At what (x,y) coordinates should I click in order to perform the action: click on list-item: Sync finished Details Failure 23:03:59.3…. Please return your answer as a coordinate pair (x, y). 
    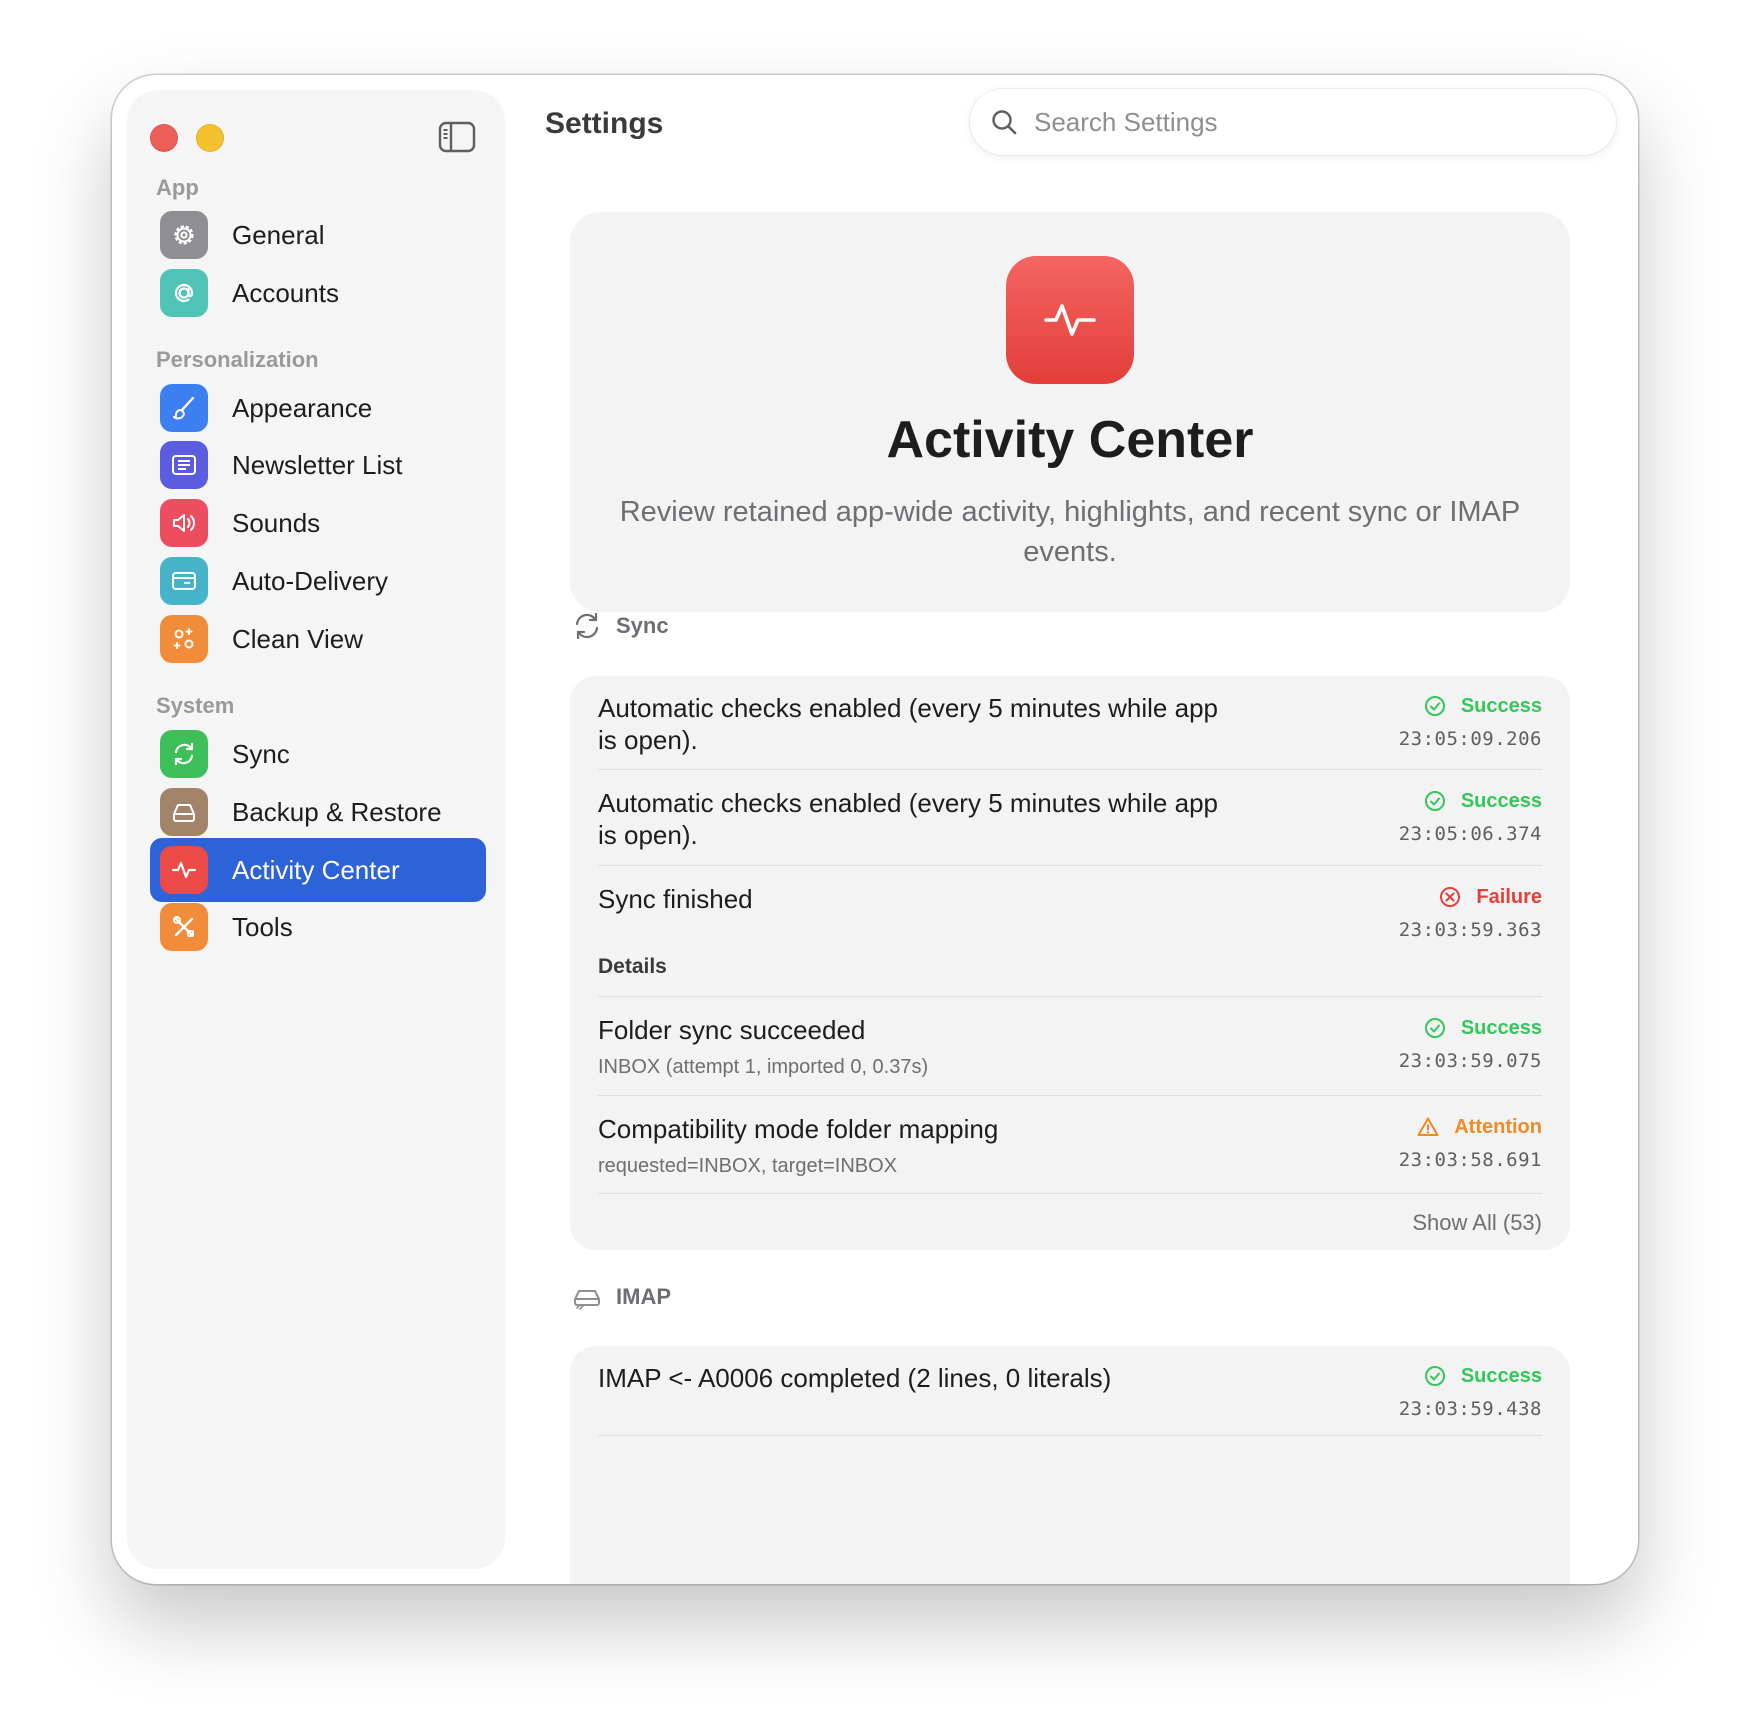
    Looking at the image, I should click on (1070, 932).